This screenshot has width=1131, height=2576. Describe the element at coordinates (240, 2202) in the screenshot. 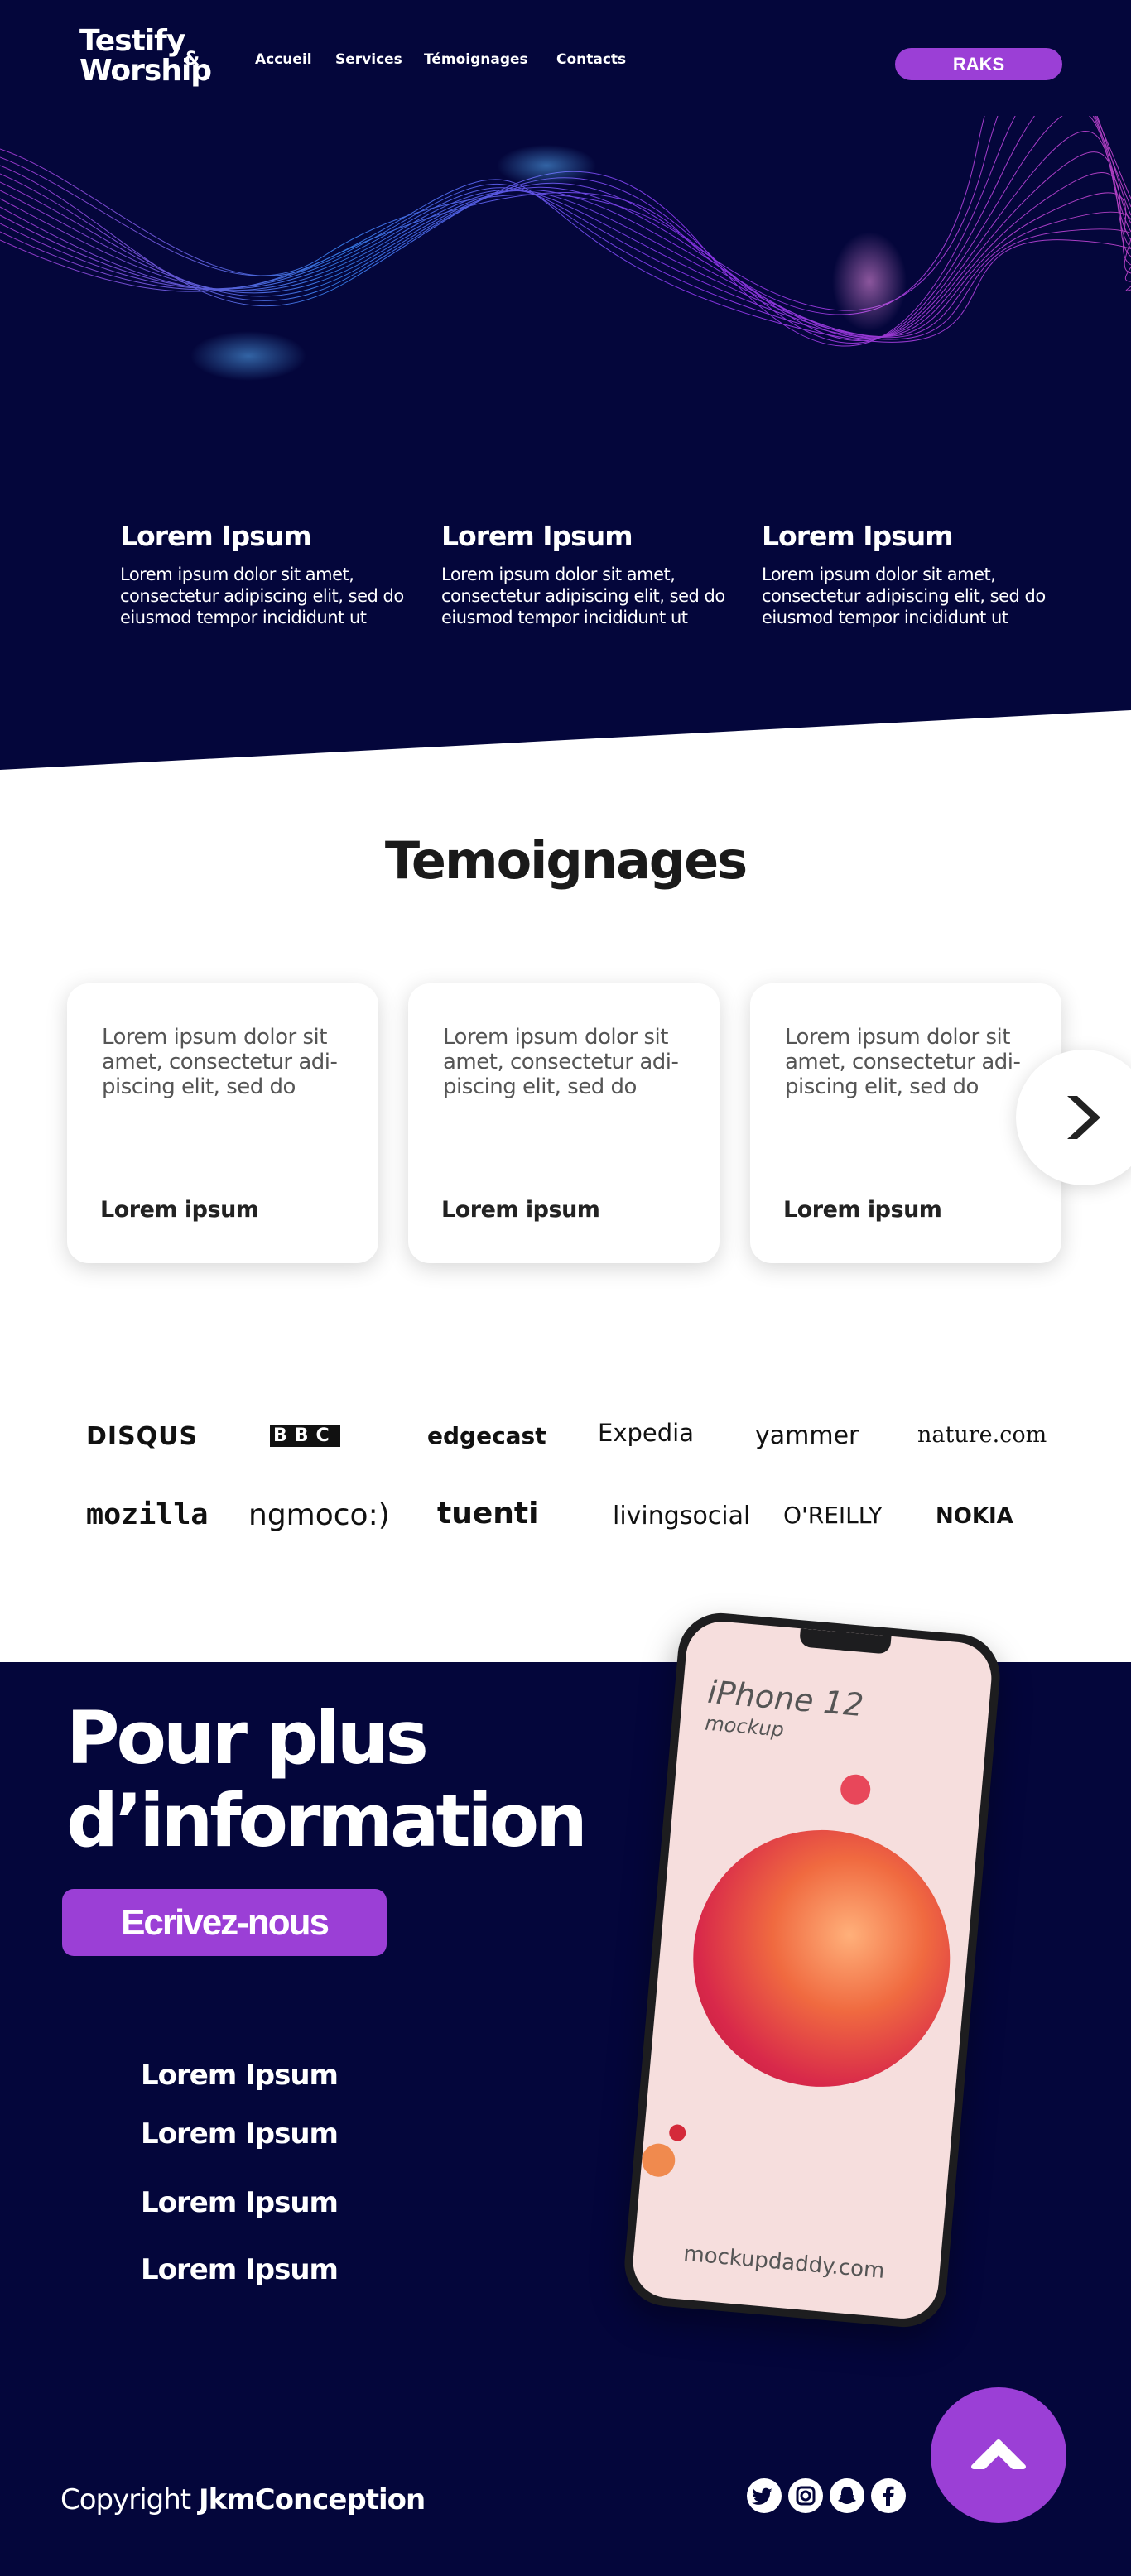

I see `info-link-3: Lorem Ipsum` at that location.